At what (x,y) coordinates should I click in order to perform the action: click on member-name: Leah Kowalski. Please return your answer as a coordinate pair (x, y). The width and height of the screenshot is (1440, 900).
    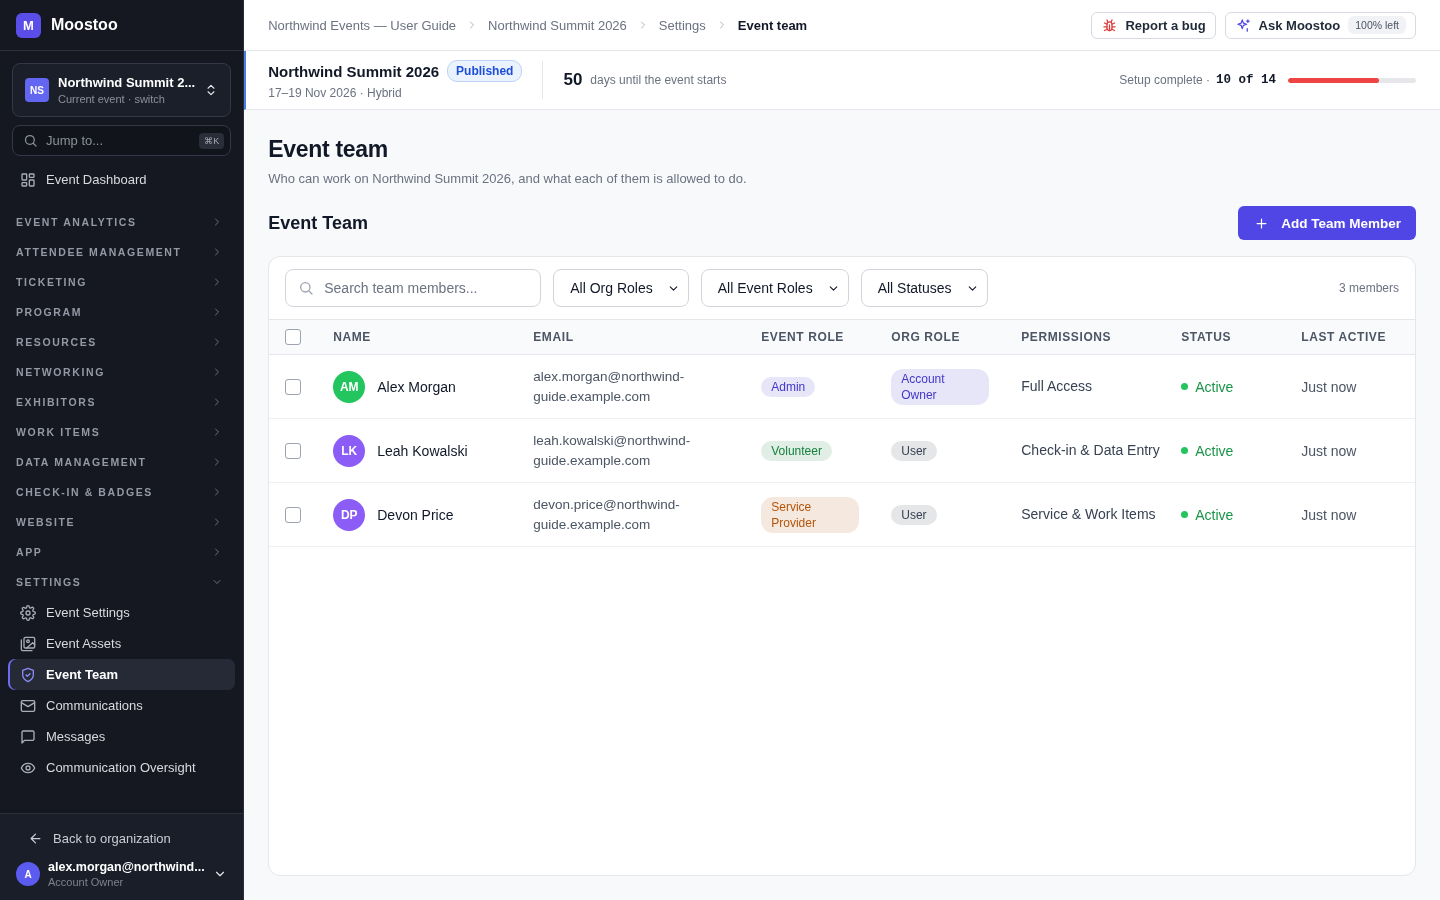
    Looking at the image, I should click on (422, 450).